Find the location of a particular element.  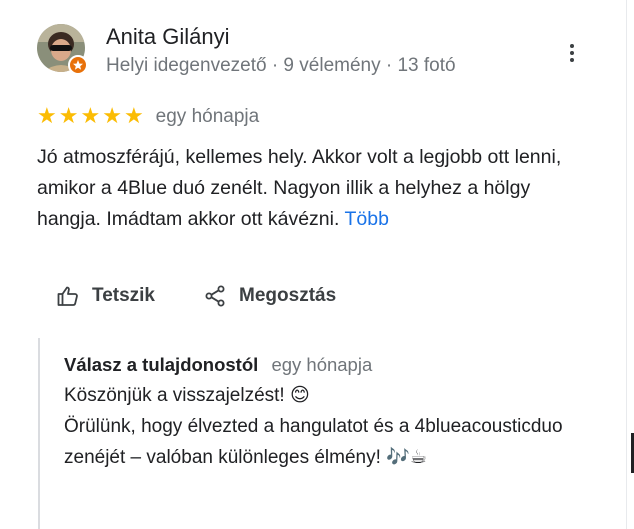

share-icon is located at coordinates (215, 296).